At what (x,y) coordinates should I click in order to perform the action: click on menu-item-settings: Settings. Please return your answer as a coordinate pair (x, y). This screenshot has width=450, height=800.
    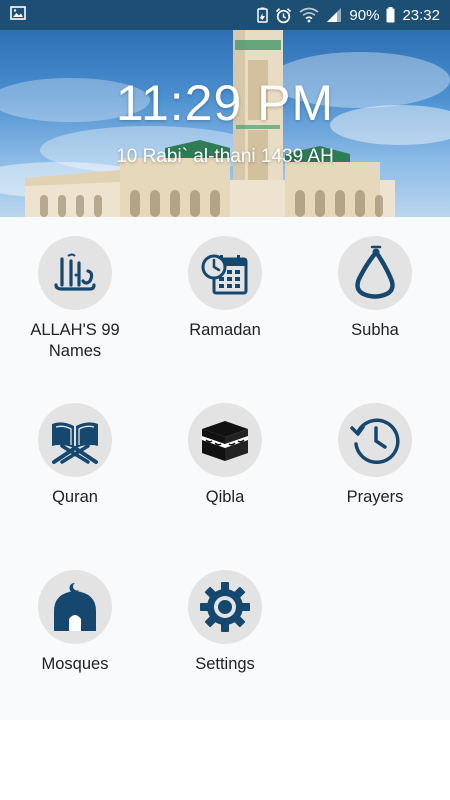
    Looking at the image, I should click on (225, 626).